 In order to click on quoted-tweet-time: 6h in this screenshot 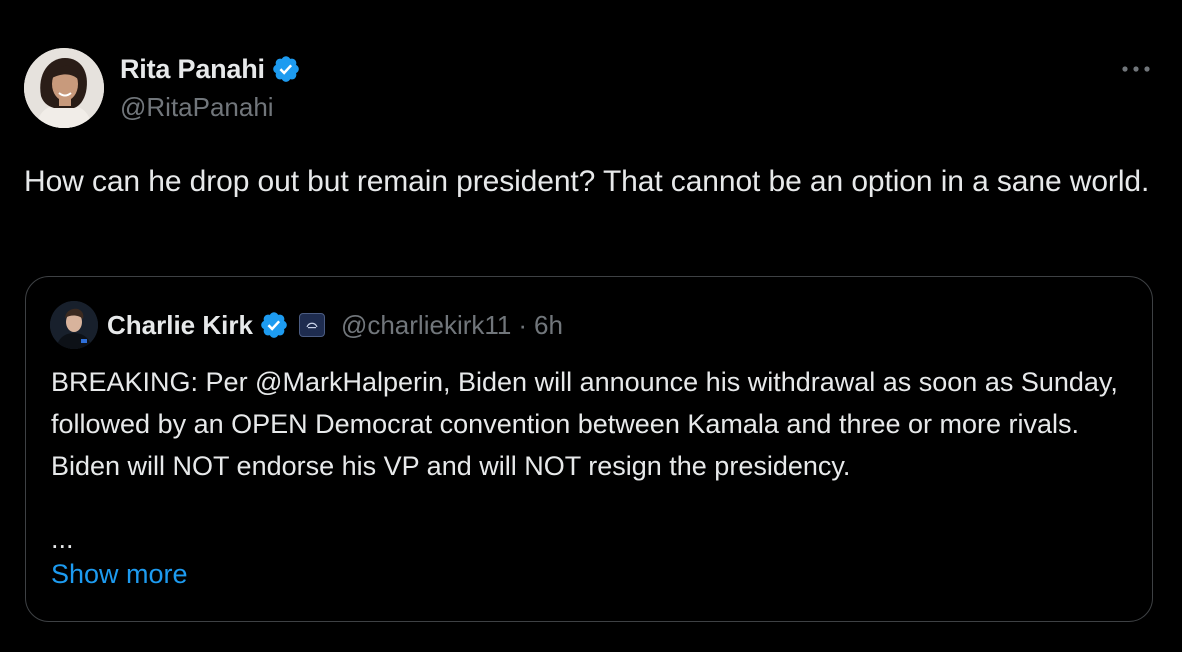, I will do `click(548, 325)`.